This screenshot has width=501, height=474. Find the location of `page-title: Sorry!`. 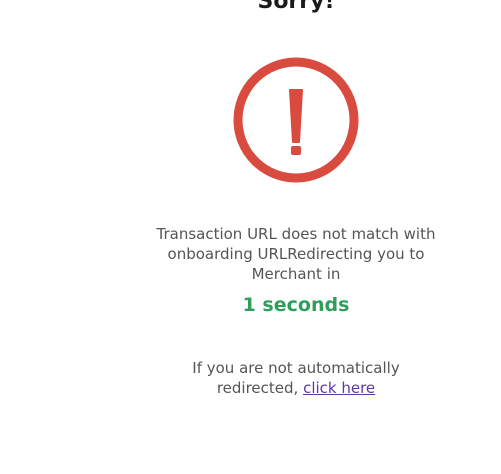

page-title: Sorry! is located at coordinates (296, 7).